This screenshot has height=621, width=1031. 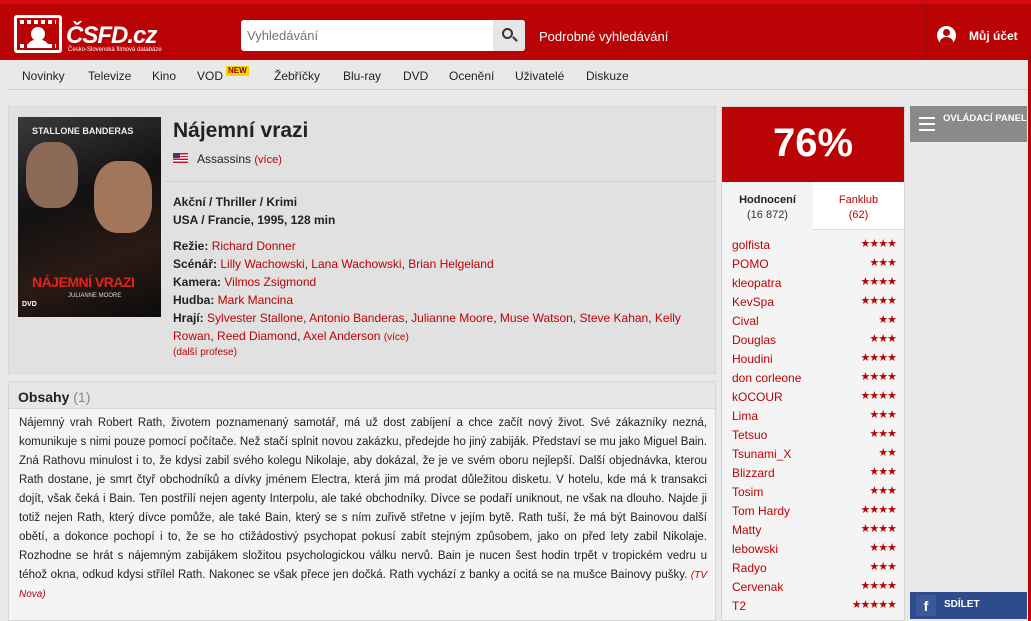 What do you see at coordinates (99, 36) in the screenshot?
I see `csfd-logo: ČSFD.cz Česko-Slovenská filmová databáze` at bounding box center [99, 36].